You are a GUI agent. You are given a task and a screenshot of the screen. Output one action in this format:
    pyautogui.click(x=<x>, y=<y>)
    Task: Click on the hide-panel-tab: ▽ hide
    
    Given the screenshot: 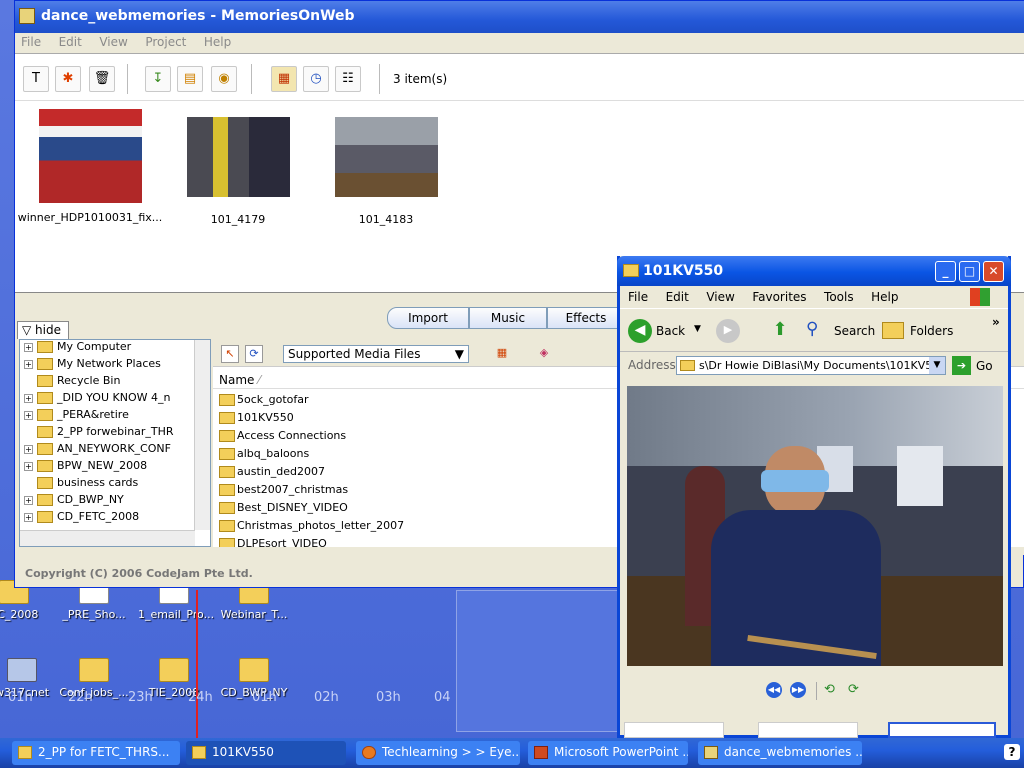 What is the action you would take?
    pyautogui.click(x=43, y=330)
    